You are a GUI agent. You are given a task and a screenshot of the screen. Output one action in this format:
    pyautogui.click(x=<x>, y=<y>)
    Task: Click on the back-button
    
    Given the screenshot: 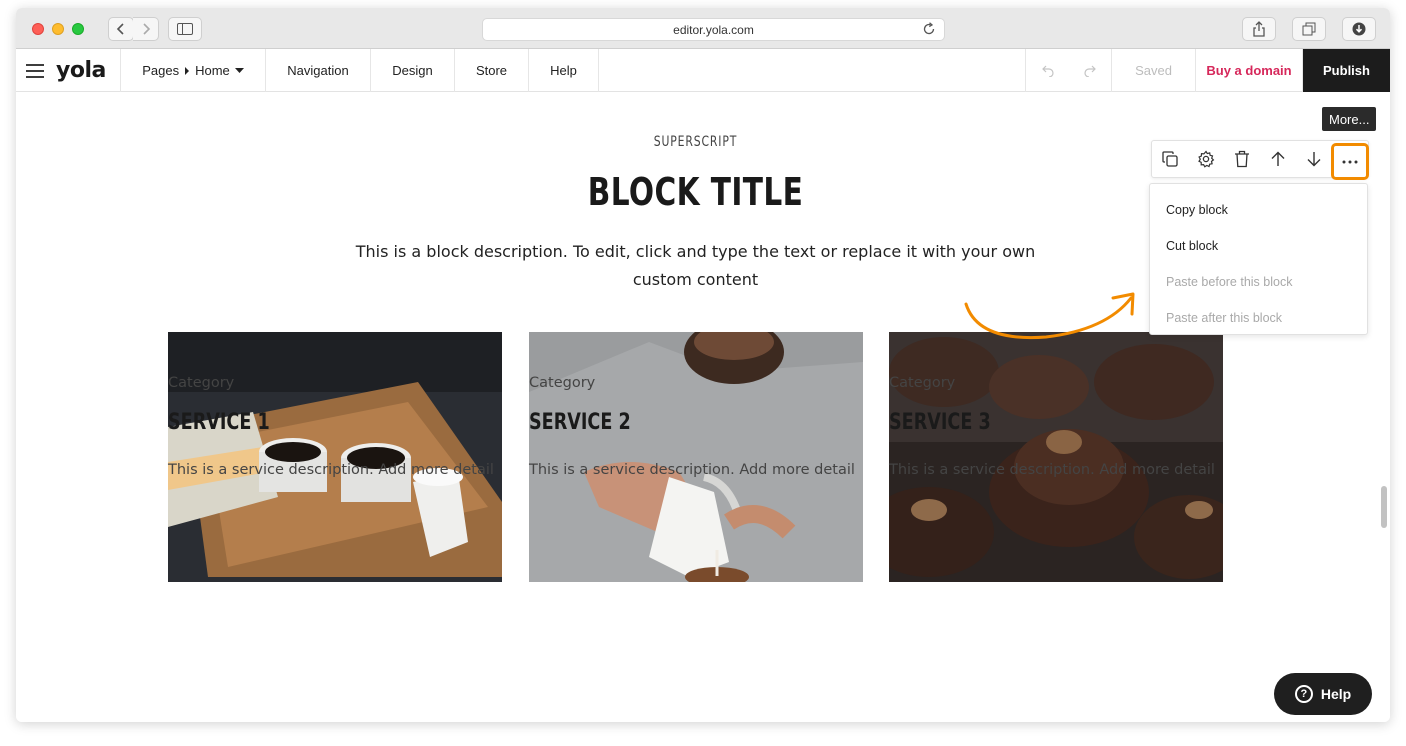 What is the action you would take?
    pyautogui.click(x=121, y=29)
    